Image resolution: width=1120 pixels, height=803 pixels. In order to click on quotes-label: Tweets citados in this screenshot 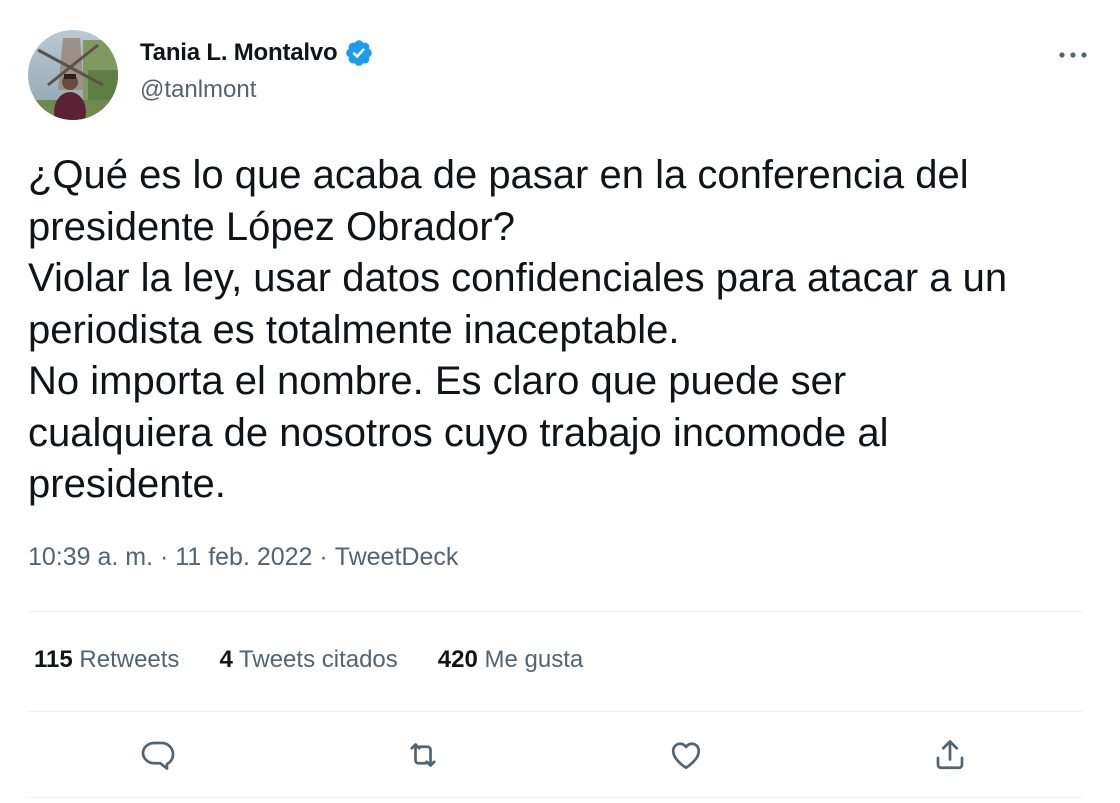, I will do `click(318, 659)`.